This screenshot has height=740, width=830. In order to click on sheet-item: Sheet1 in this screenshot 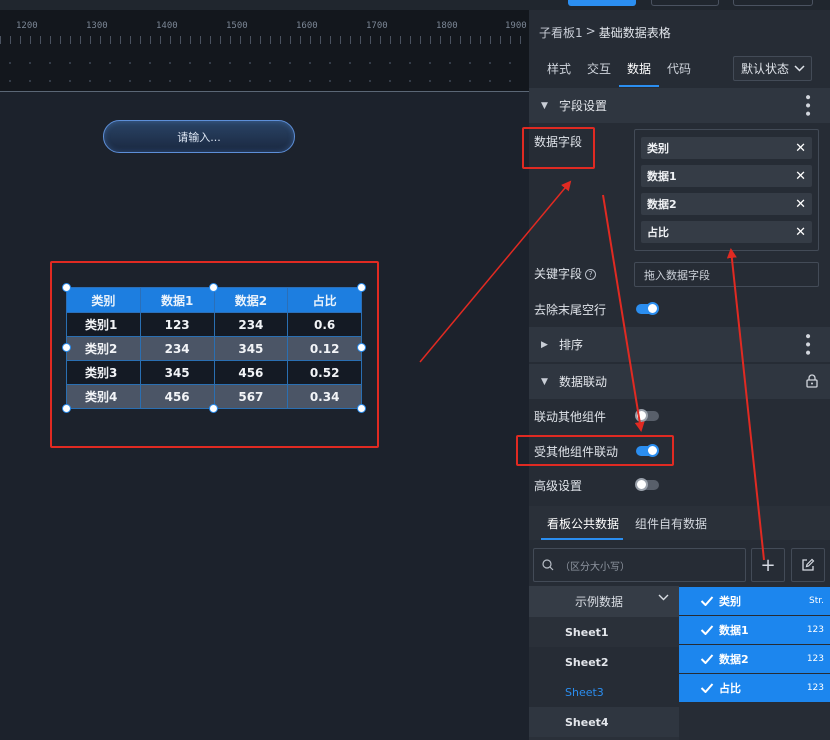, I will do `click(604, 632)`.